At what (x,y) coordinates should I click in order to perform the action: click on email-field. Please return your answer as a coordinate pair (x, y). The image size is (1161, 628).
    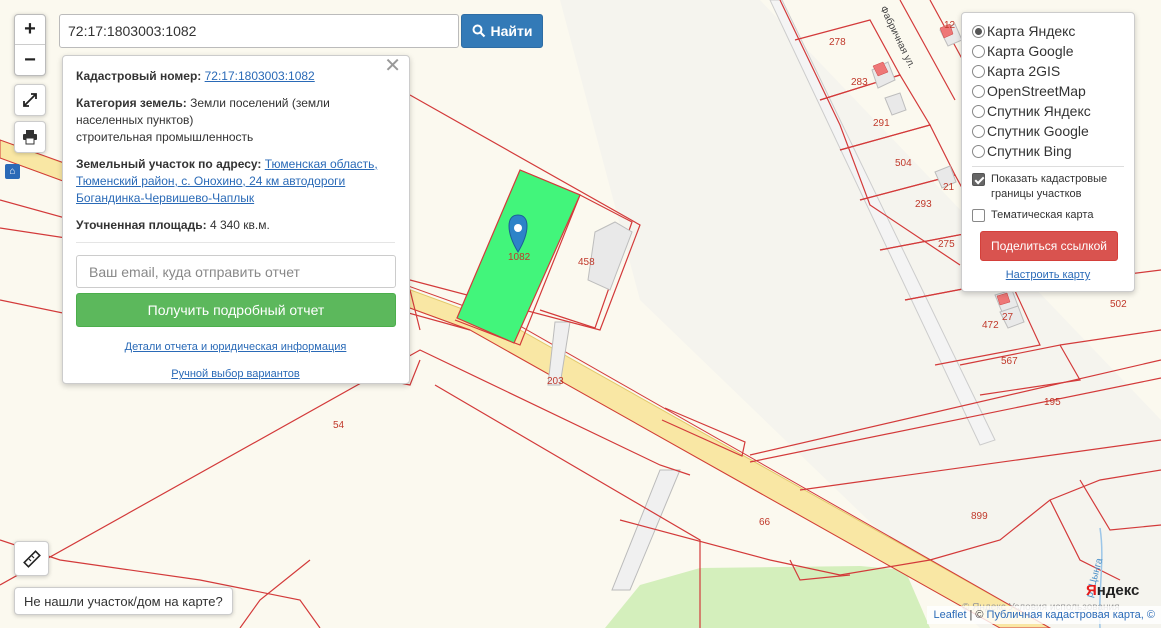
    Looking at the image, I should click on (236, 271).